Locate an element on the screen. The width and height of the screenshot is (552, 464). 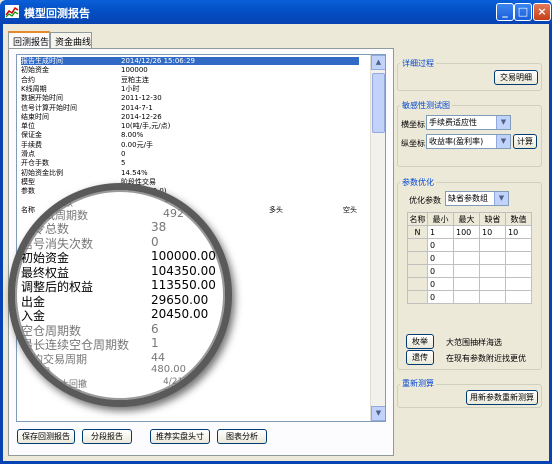
report-key: 信号计算开始时间 is located at coordinates (49, 107).